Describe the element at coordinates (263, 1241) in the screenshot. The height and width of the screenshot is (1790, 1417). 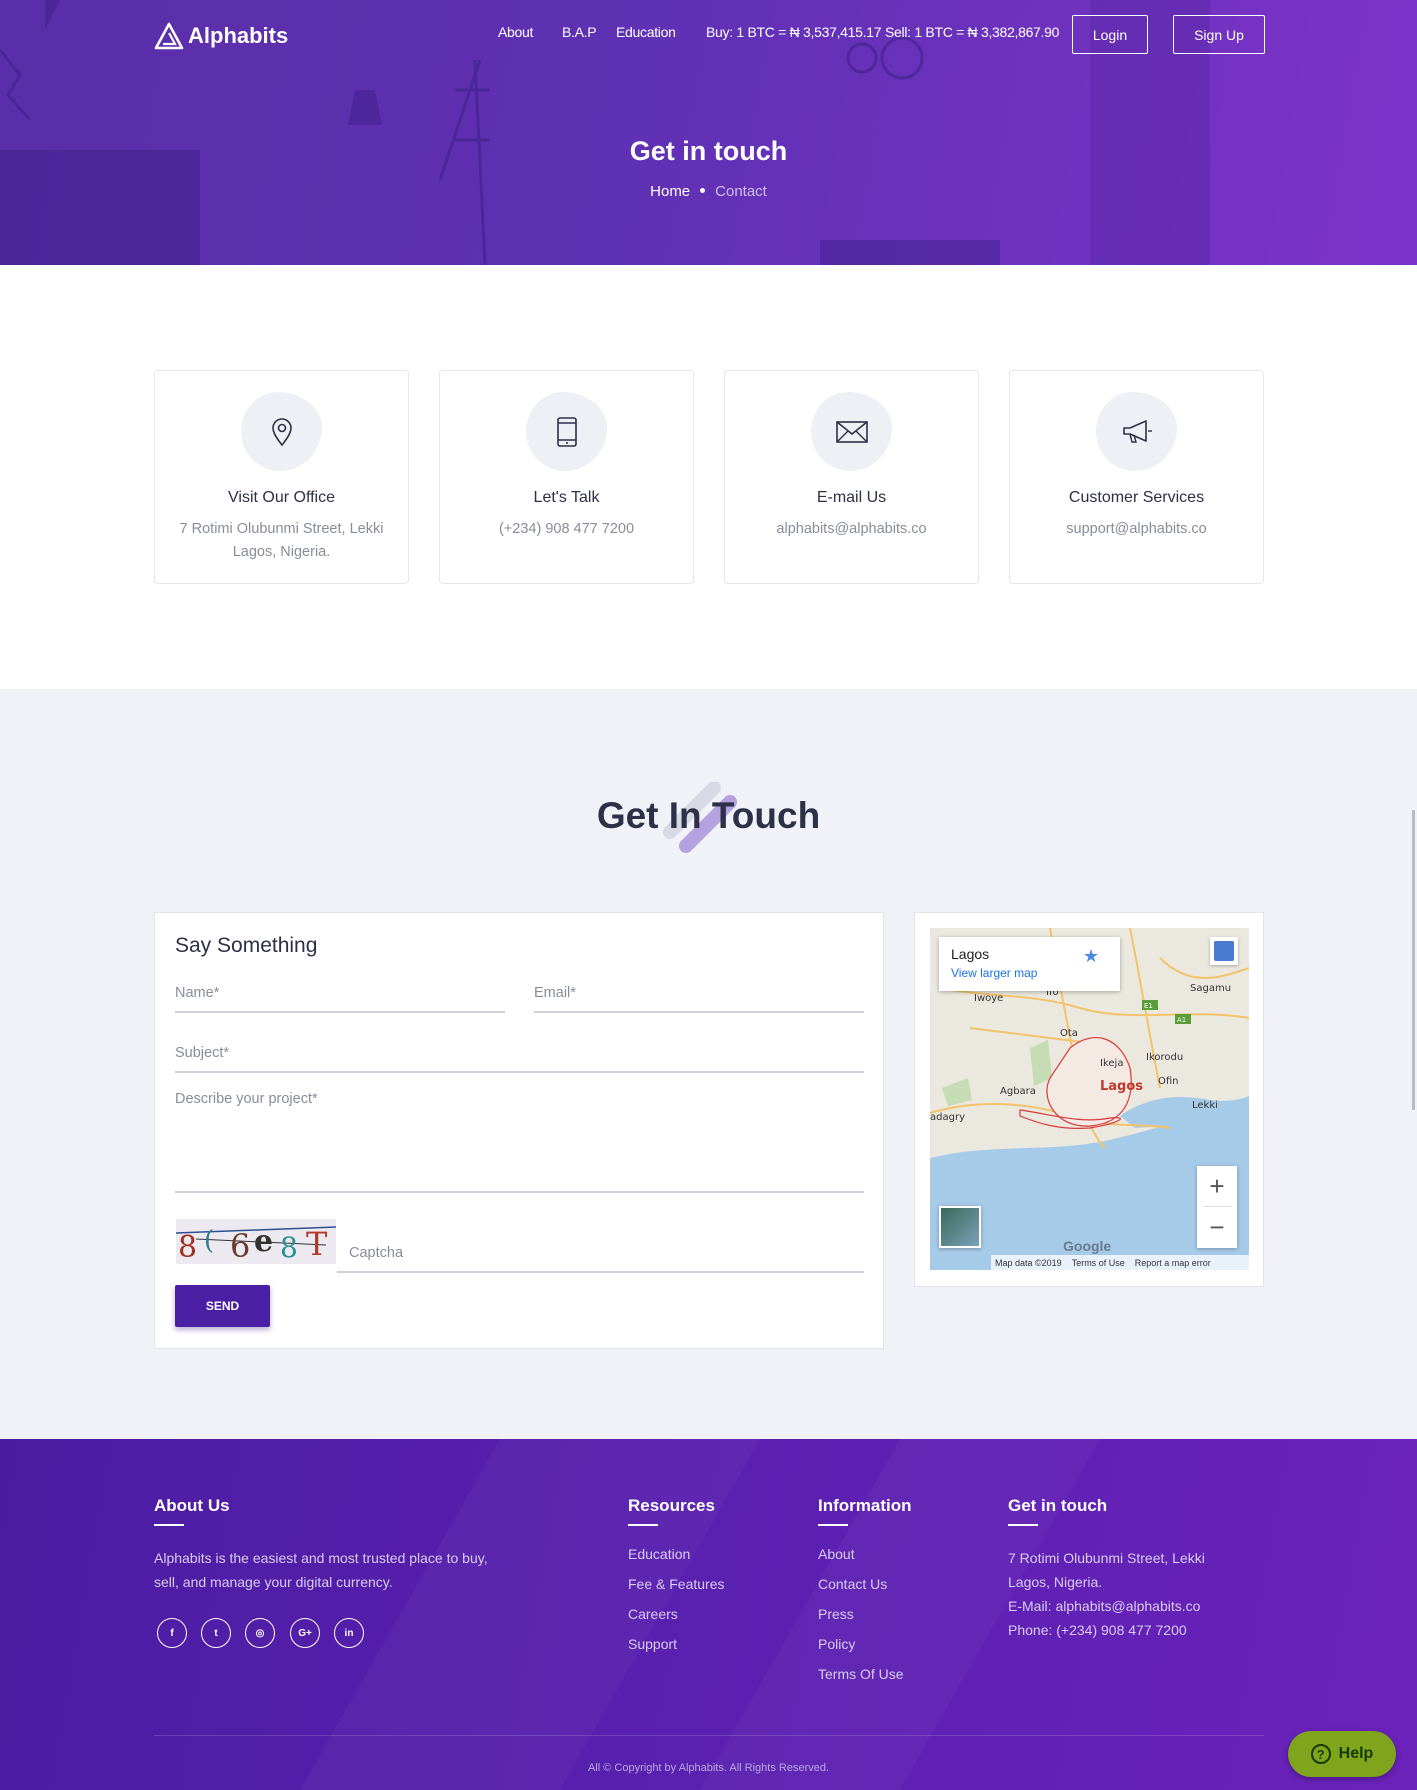
I see `svg-text: e` at that location.